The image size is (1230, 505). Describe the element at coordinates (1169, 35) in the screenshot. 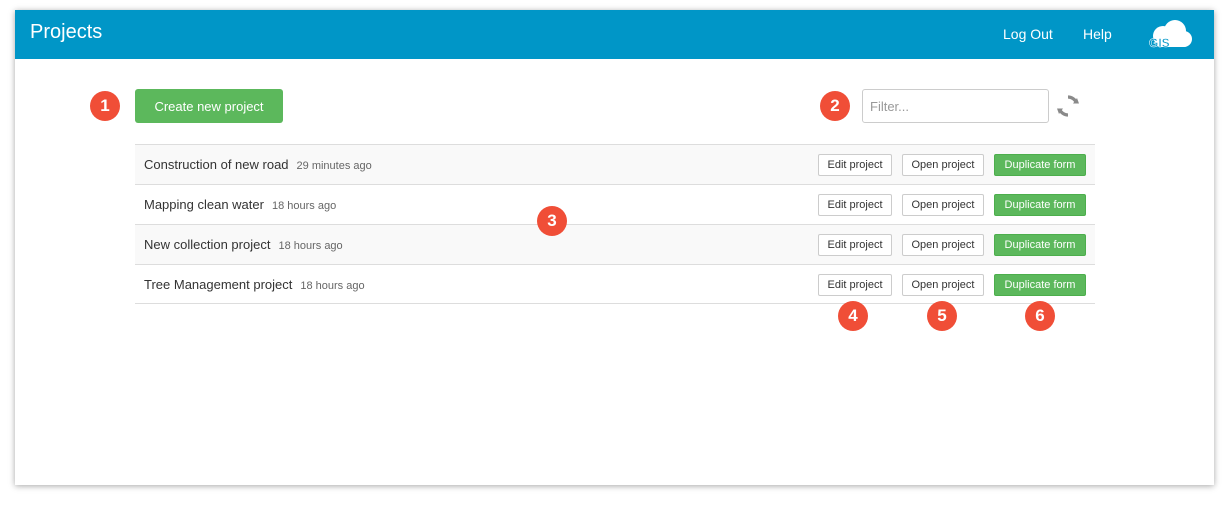

I see `cloud-logo-icon: GIS` at that location.